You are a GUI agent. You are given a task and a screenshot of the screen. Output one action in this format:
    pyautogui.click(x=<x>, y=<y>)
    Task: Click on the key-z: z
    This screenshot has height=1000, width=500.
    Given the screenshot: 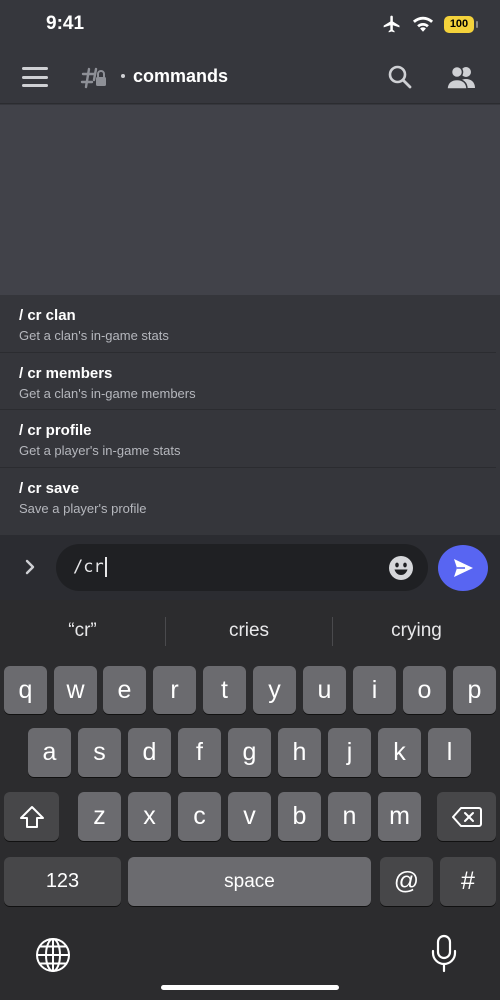 What is the action you would take?
    pyautogui.click(x=99, y=816)
    